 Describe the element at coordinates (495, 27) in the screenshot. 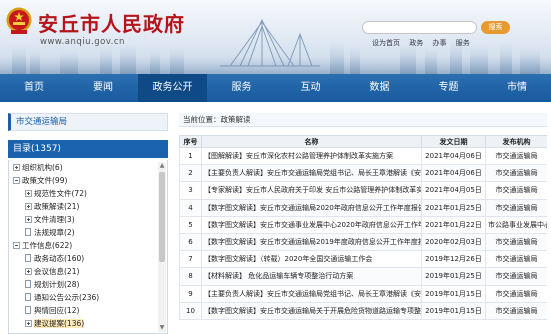

I see `search-button: 搜索` at that location.